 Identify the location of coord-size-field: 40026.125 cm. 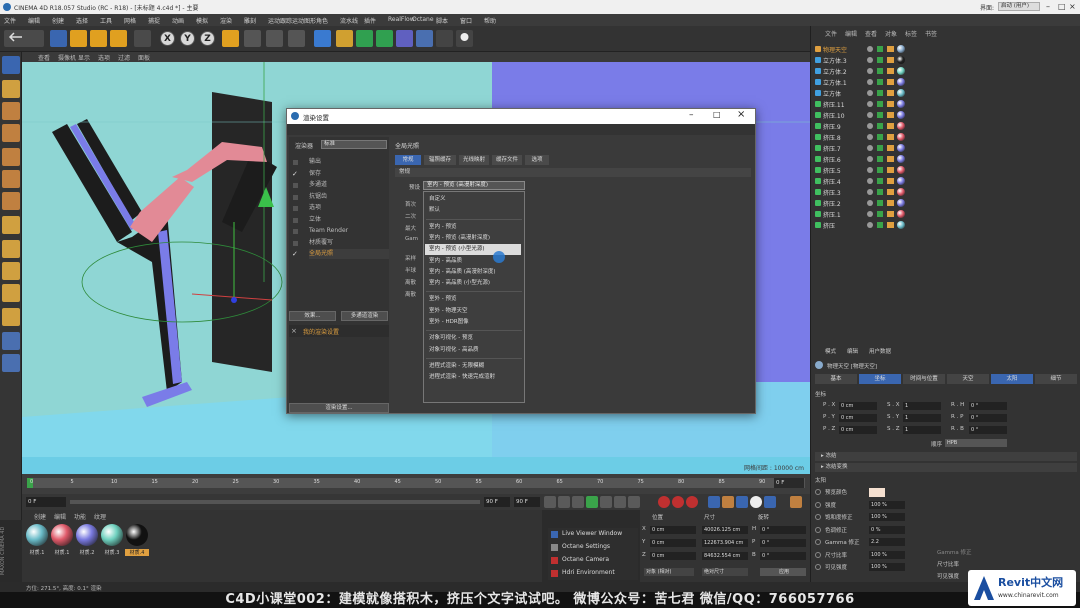
(725, 530).